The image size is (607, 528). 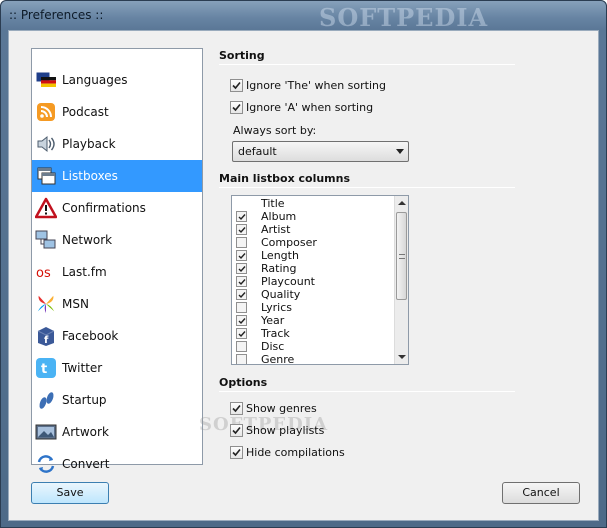 What do you see at coordinates (273, 203) in the screenshot?
I see `list-item-label: Title` at bounding box center [273, 203].